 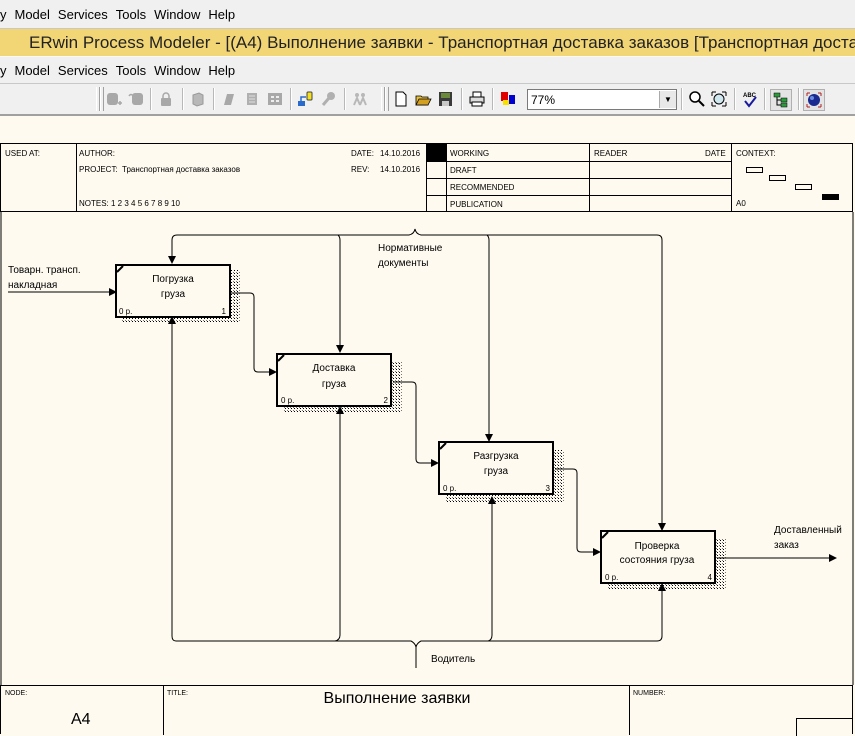 What do you see at coordinates (449, 488) in the screenshot?
I see `activity-3-cost: 0 р.` at bounding box center [449, 488].